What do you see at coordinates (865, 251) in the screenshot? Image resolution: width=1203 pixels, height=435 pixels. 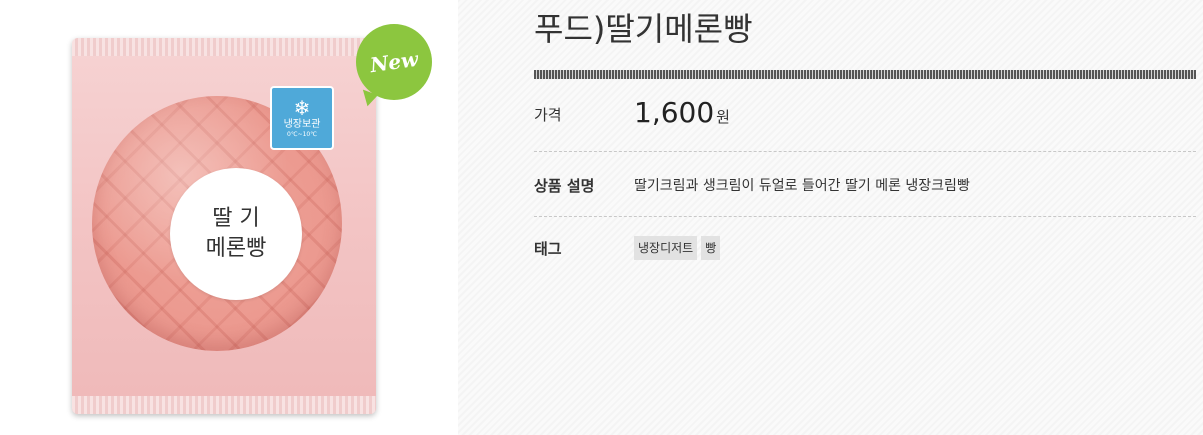 I see `tags-row: 태그 냉장디저트 빵` at bounding box center [865, 251].